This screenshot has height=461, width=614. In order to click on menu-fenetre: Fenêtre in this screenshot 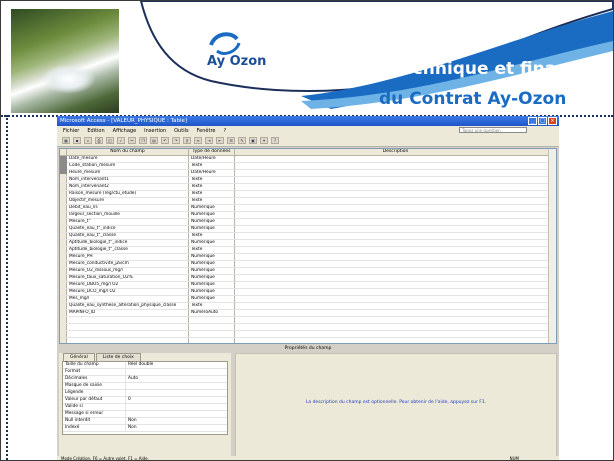, I will do `click(206, 131)`.